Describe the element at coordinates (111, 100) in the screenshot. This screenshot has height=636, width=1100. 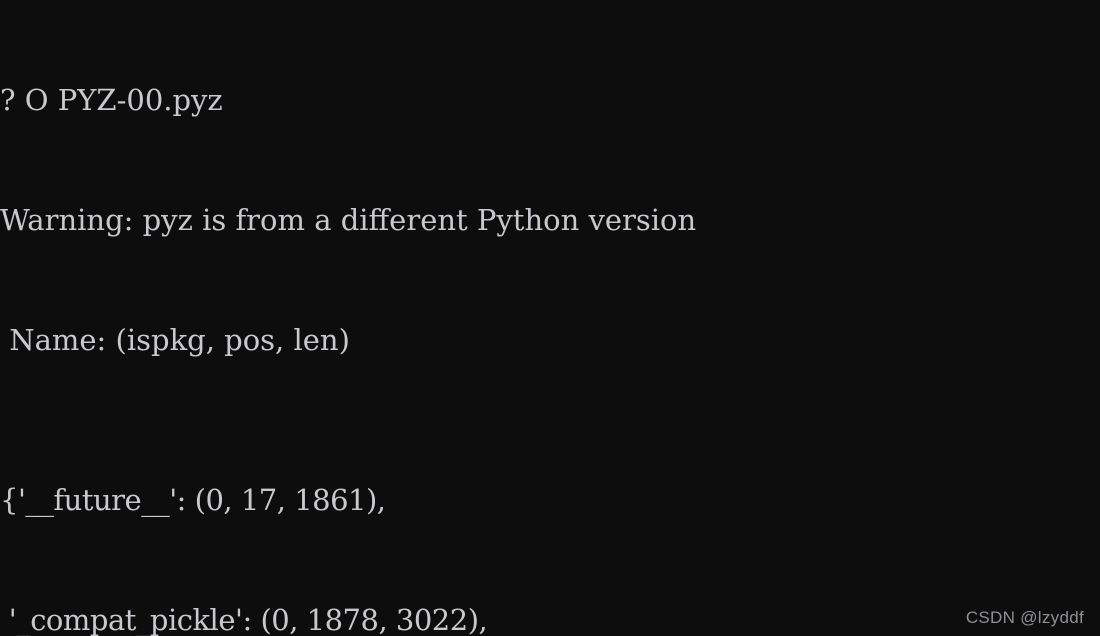
I see `command-line: ? O PYZ-00.pyz` at that location.